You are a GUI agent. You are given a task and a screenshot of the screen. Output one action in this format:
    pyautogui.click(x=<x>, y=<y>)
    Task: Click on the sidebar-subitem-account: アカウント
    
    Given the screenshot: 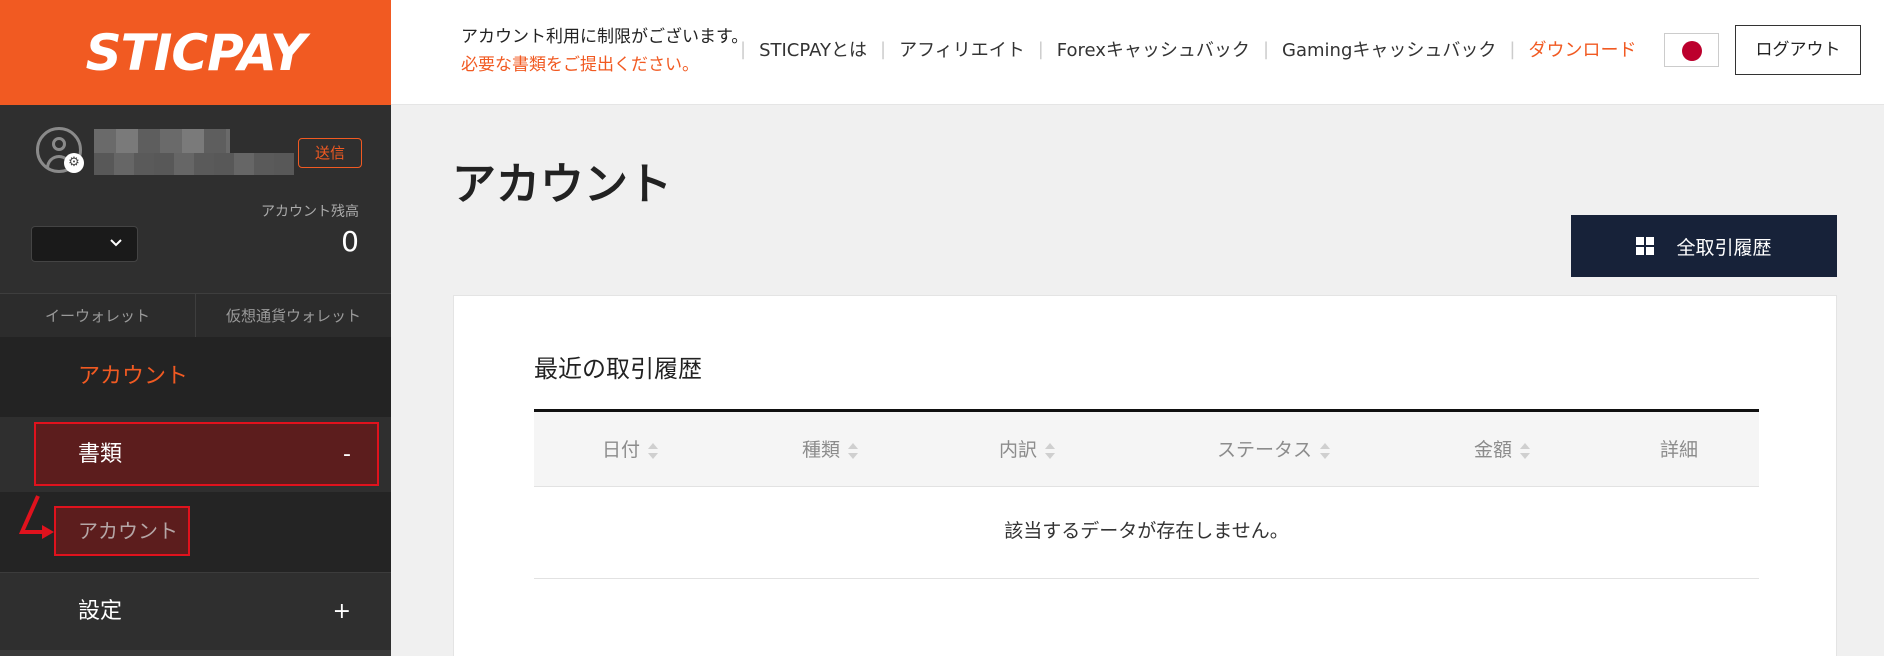 What is the action you would take?
    pyautogui.click(x=122, y=531)
    